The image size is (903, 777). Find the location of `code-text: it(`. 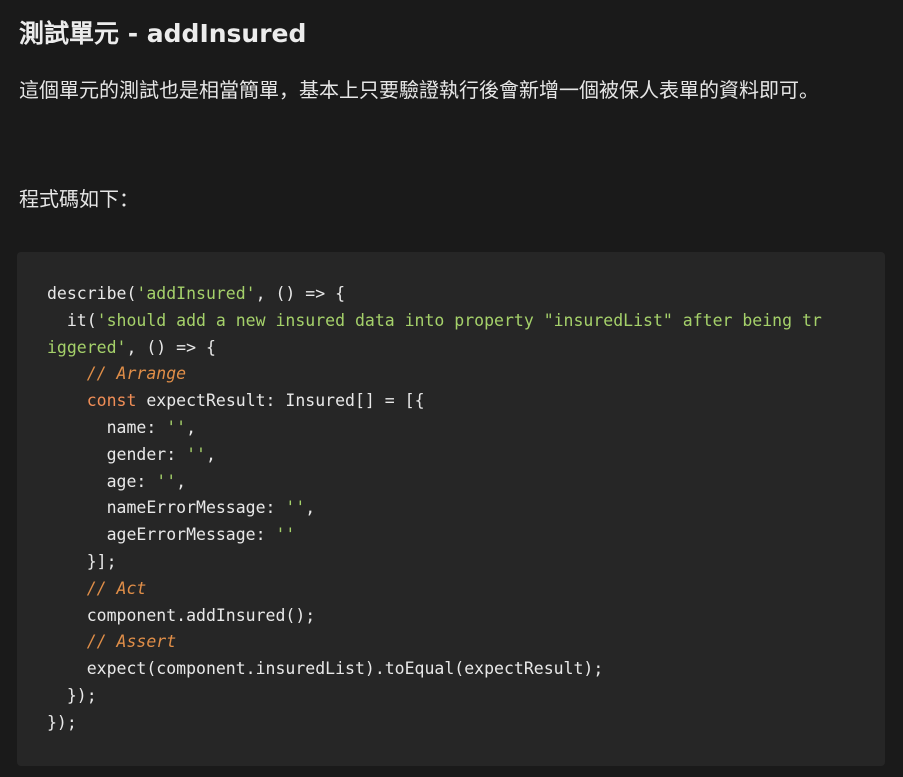

code-text: it( is located at coordinates (72, 320).